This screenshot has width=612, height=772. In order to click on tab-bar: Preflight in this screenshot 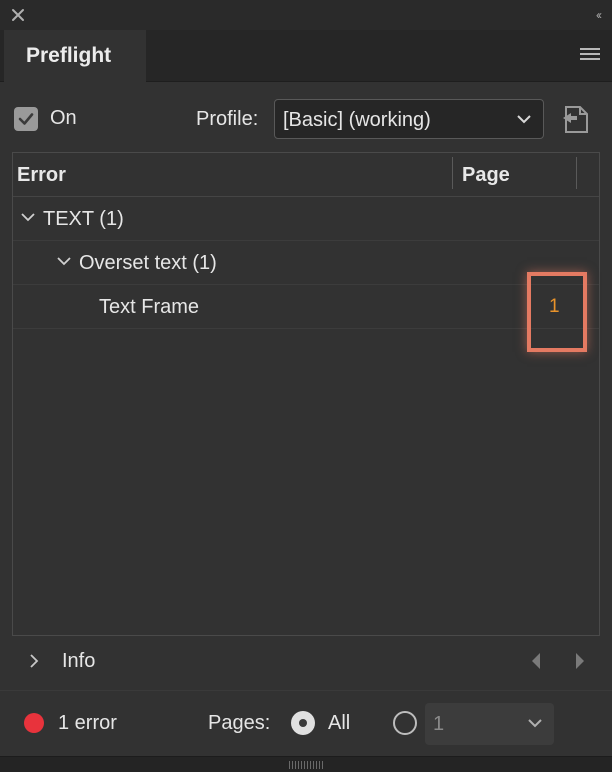, I will do `click(306, 56)`.